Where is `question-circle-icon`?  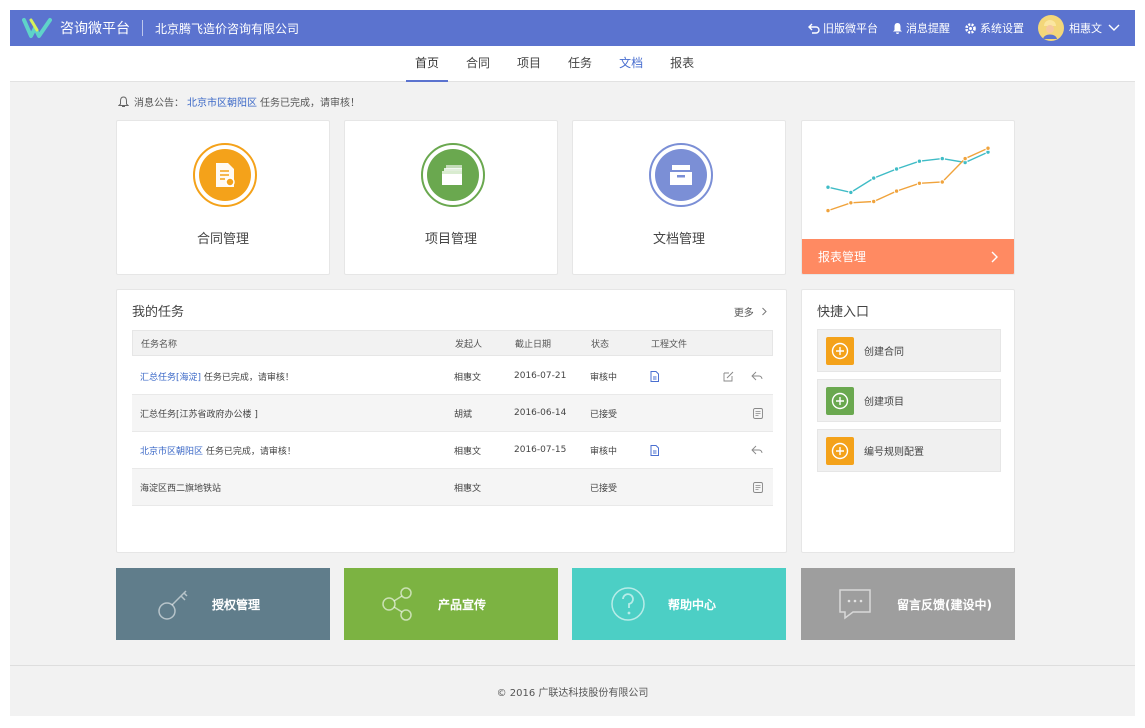
question-circle-icon is located at coordinates (628, 604).